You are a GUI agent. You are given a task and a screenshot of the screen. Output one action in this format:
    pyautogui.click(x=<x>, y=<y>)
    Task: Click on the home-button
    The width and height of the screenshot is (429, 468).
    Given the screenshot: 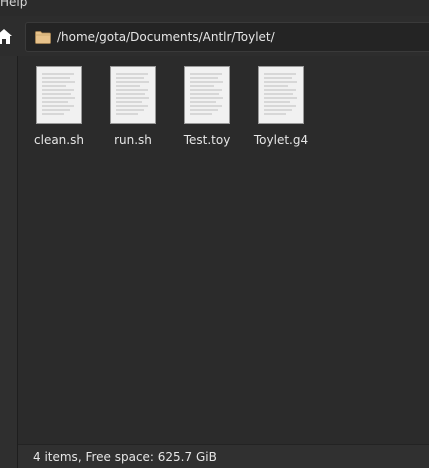 What is the action you would take?
    pyautogui.click(x=7, y=36)
    